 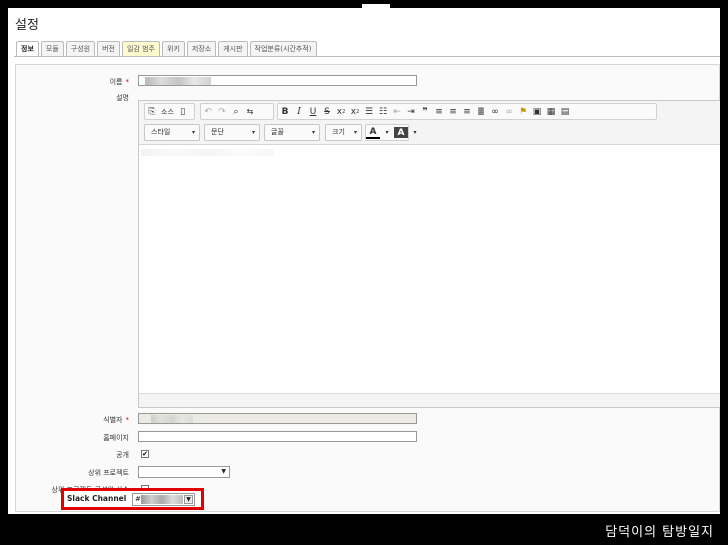 I want to click on paste-icon: ▯, so click(x=183, y=111).